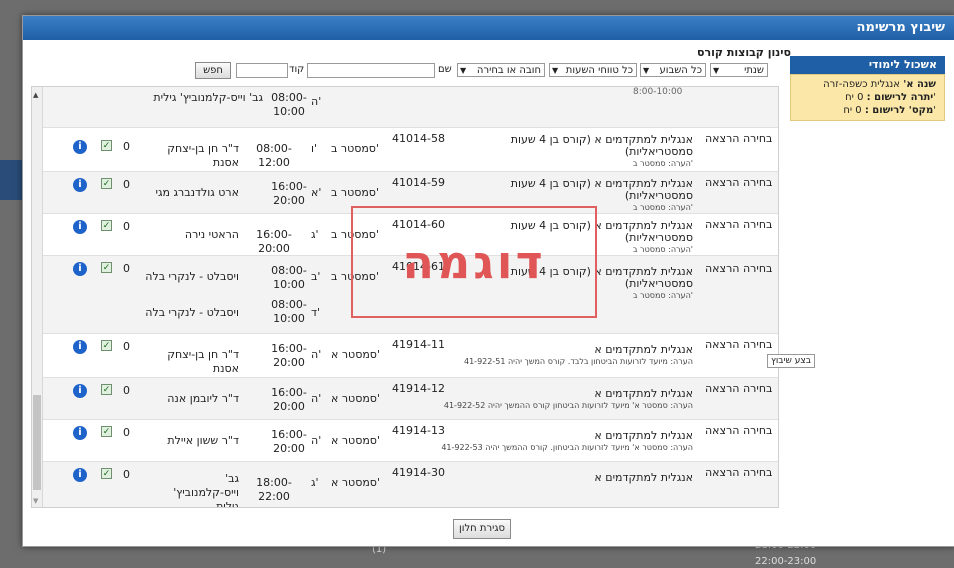 This screenshot has width=954, height=568. I want to click on row-day: ג', so click(315, 234).